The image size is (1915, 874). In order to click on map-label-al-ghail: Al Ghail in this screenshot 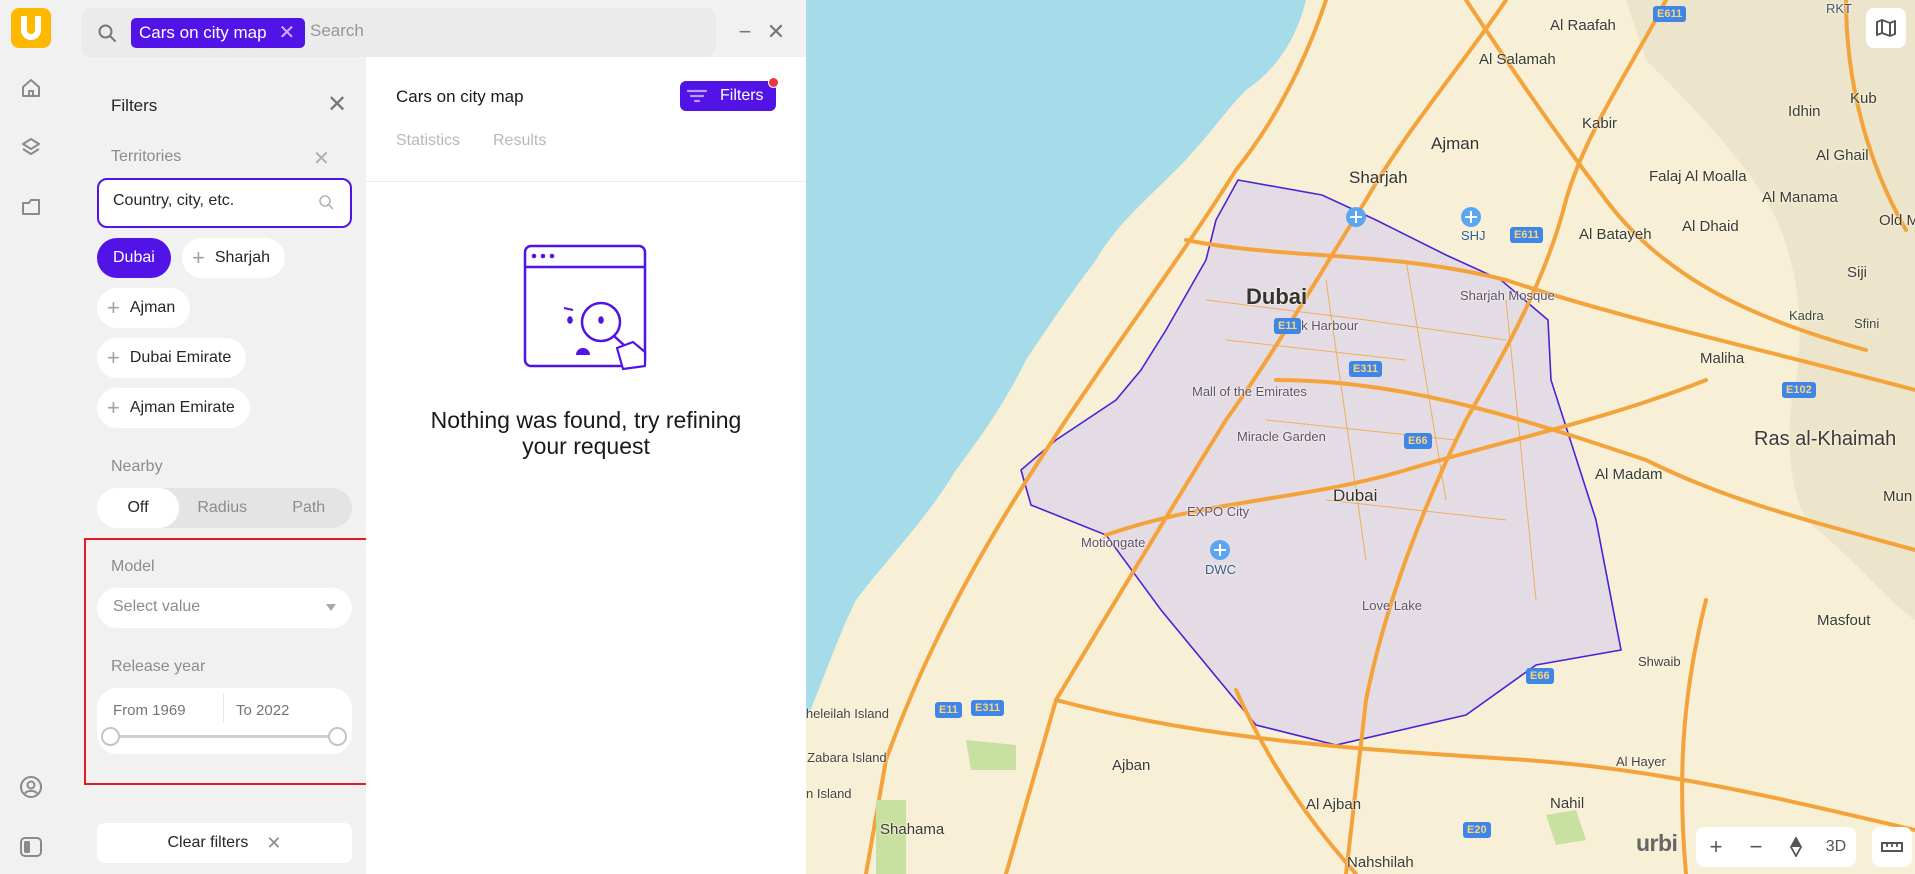, I will do `click(1842, 155)`.